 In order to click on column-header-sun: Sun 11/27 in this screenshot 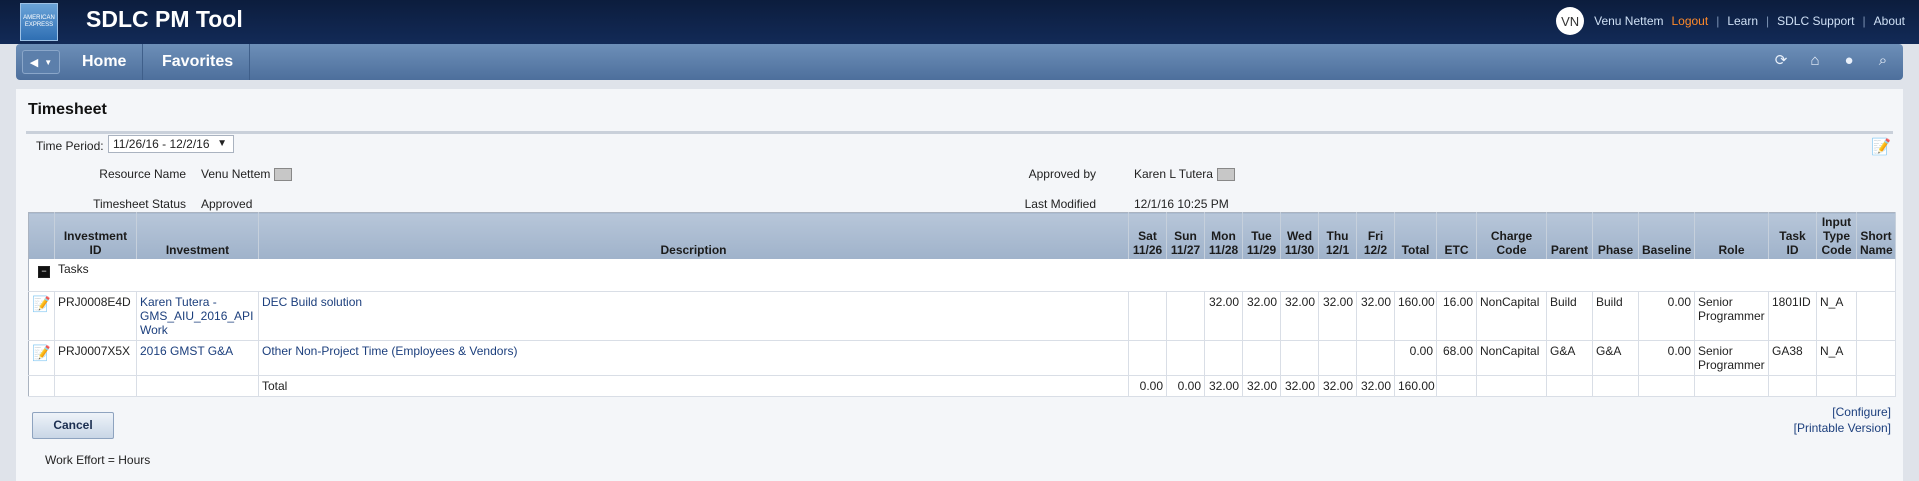, I will do `click(1185, 235)`.